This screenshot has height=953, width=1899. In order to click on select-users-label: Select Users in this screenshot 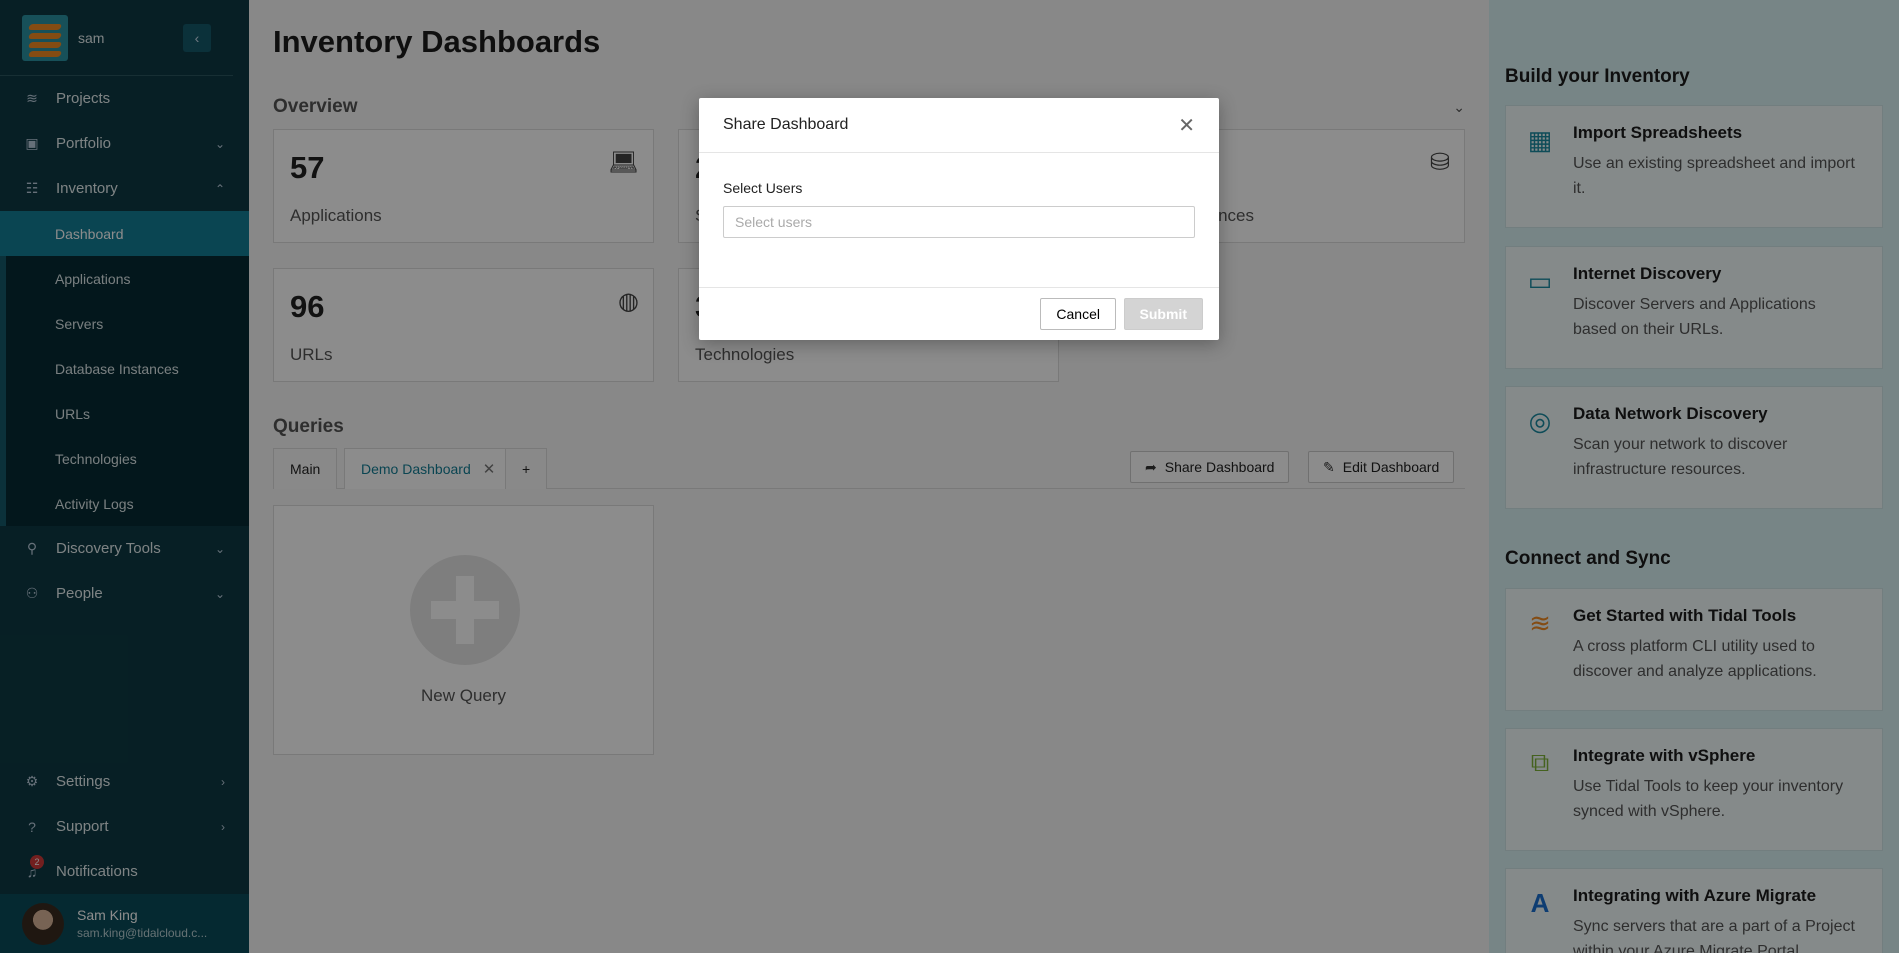, I will do `click(763, 188)`.